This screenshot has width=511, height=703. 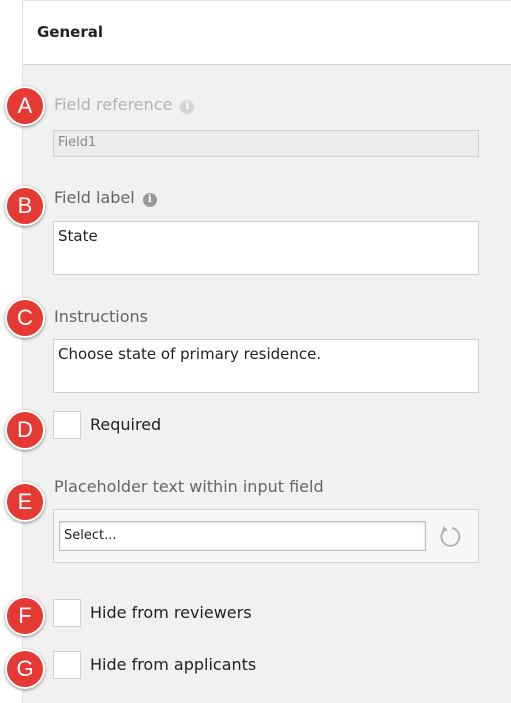 What do you see at coordinates (67, 665) in the screenshot?
I see `hide-applicants-checkbox` at bounding box center [67, 665].